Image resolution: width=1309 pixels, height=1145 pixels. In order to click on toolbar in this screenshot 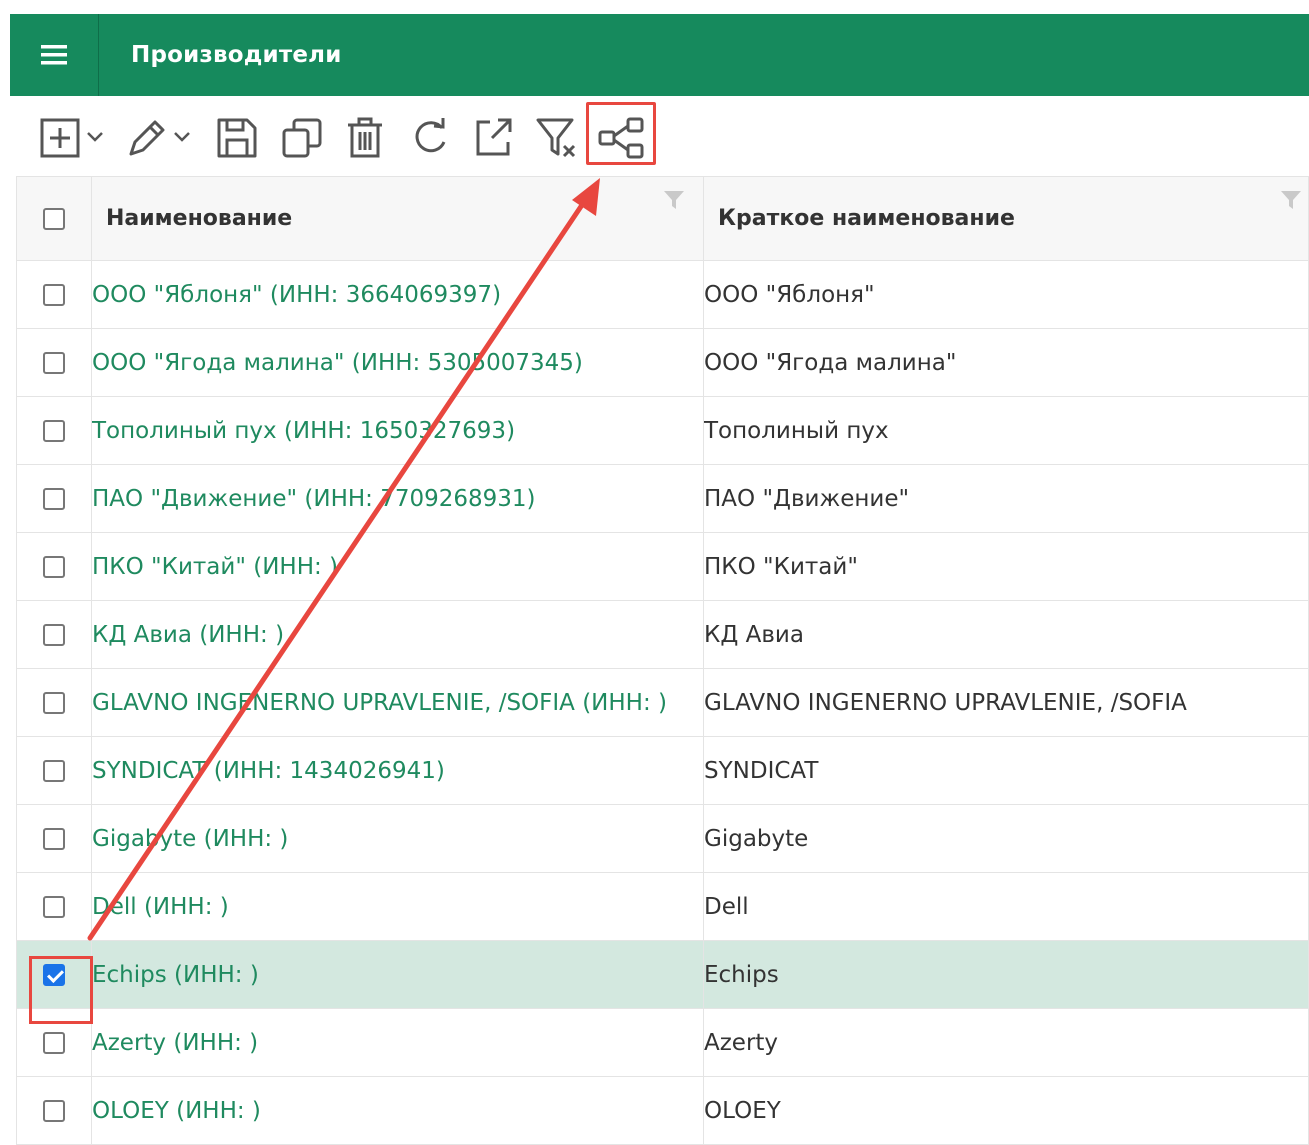, I will do `click(659, 141)`.